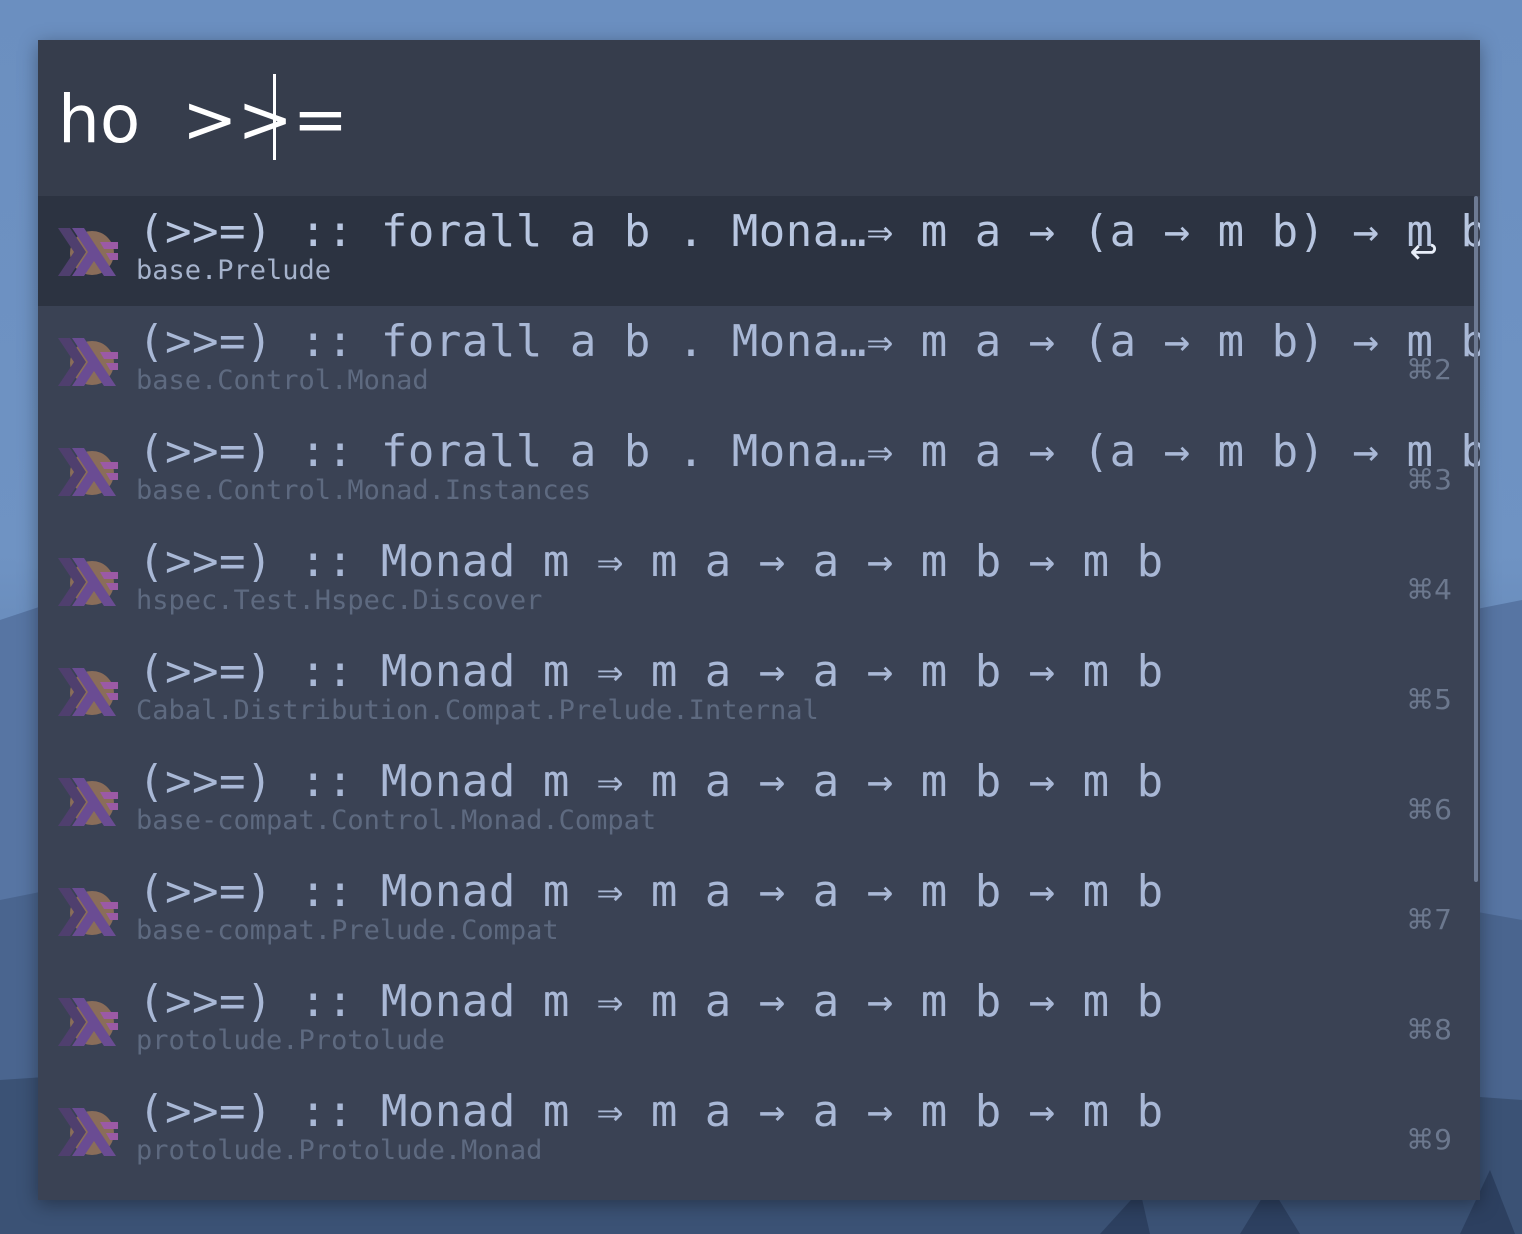  I want to click on result-shortcut: ↩, so click(1424, 252).